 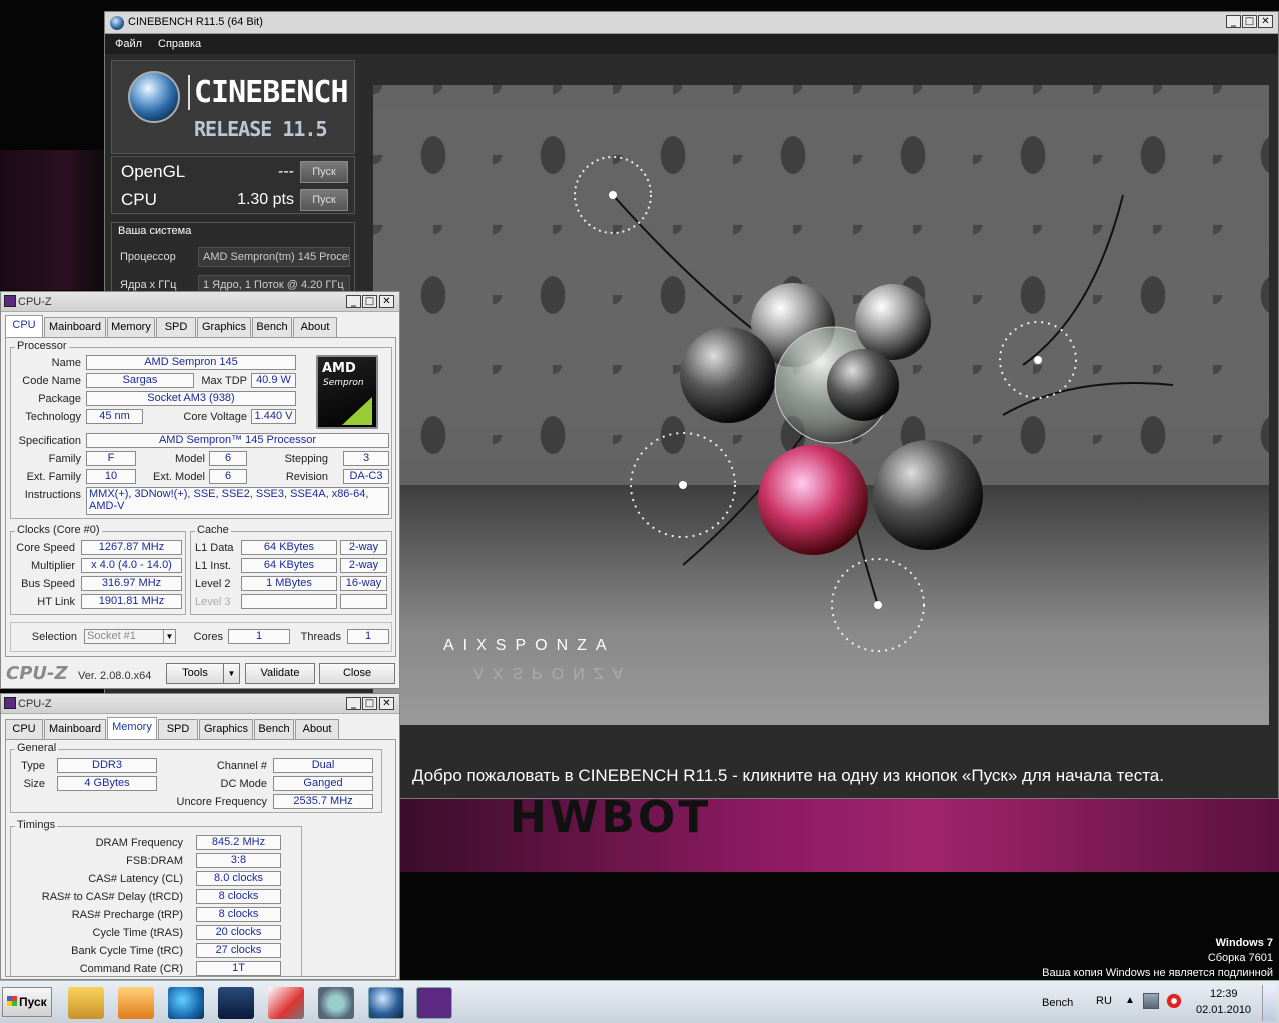 I want to click on timing-label-dram-frequency: DRAM Frequency, so click(x=139, y=843).